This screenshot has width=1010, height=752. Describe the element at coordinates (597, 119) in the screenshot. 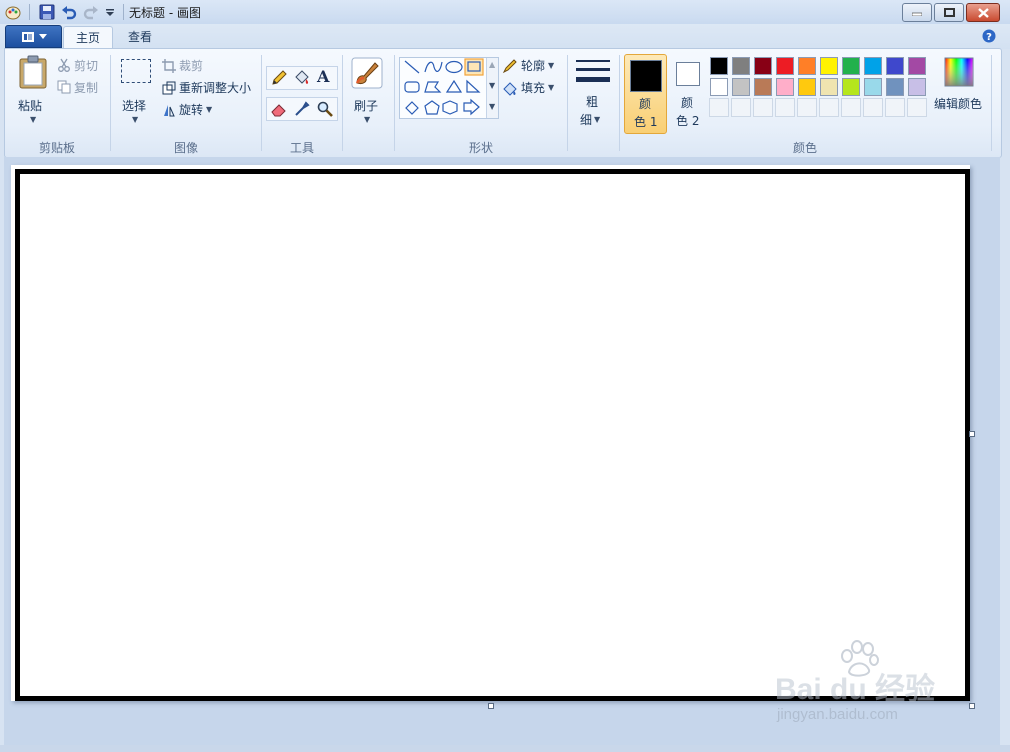

I see `size-dropdown-arrow: ▼` at that location.